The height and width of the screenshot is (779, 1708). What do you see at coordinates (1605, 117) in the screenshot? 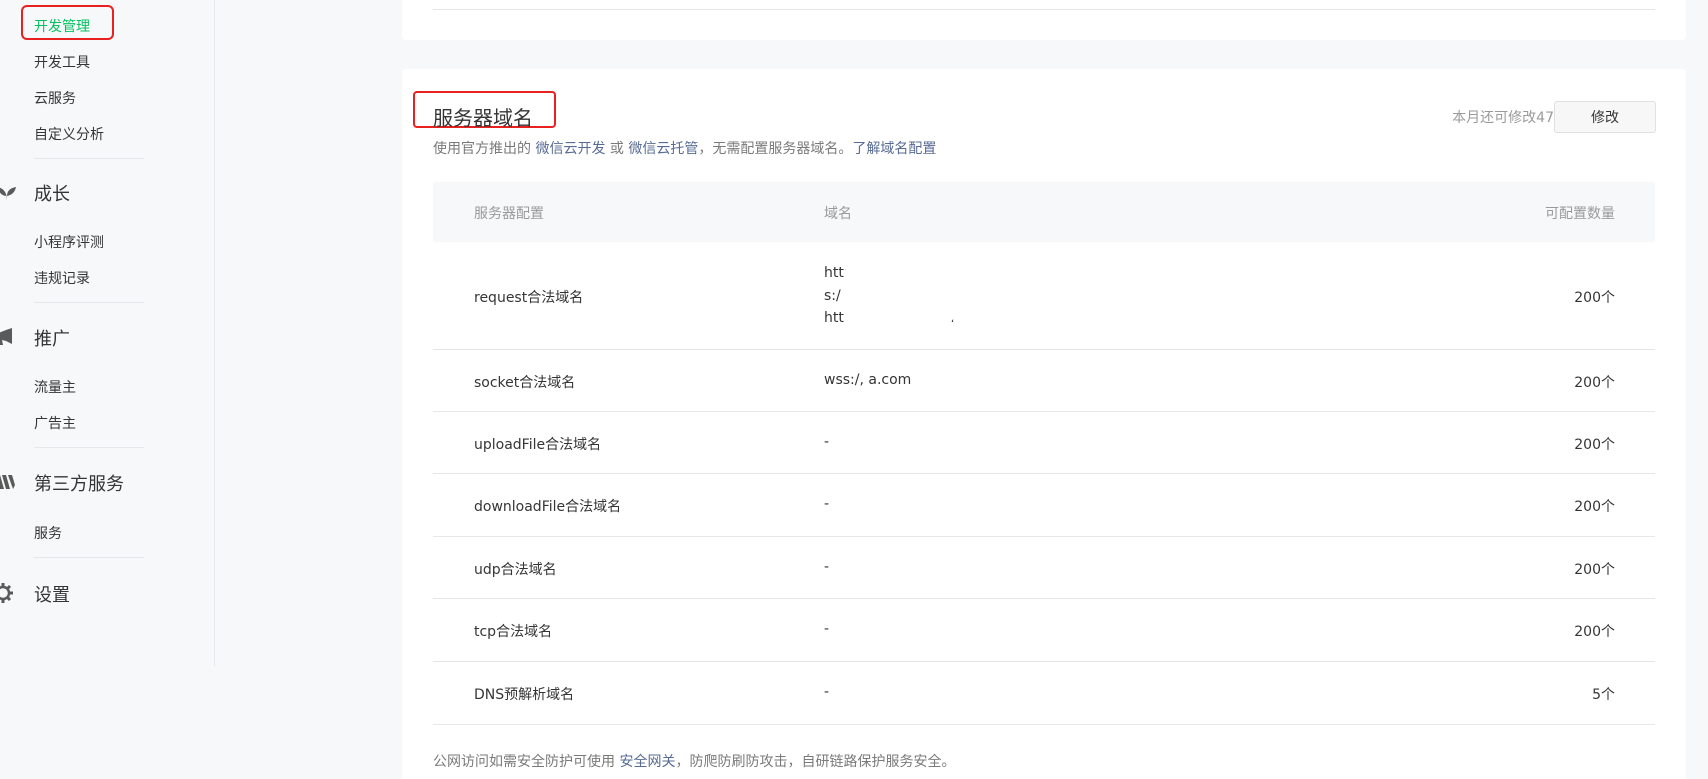
I see `modify-button: 修改` at bounding box center [1605, 117].